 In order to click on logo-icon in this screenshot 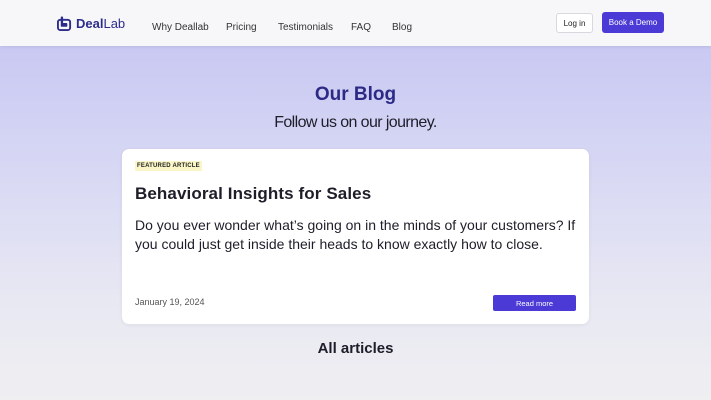, I will do `click(64, 23)`.